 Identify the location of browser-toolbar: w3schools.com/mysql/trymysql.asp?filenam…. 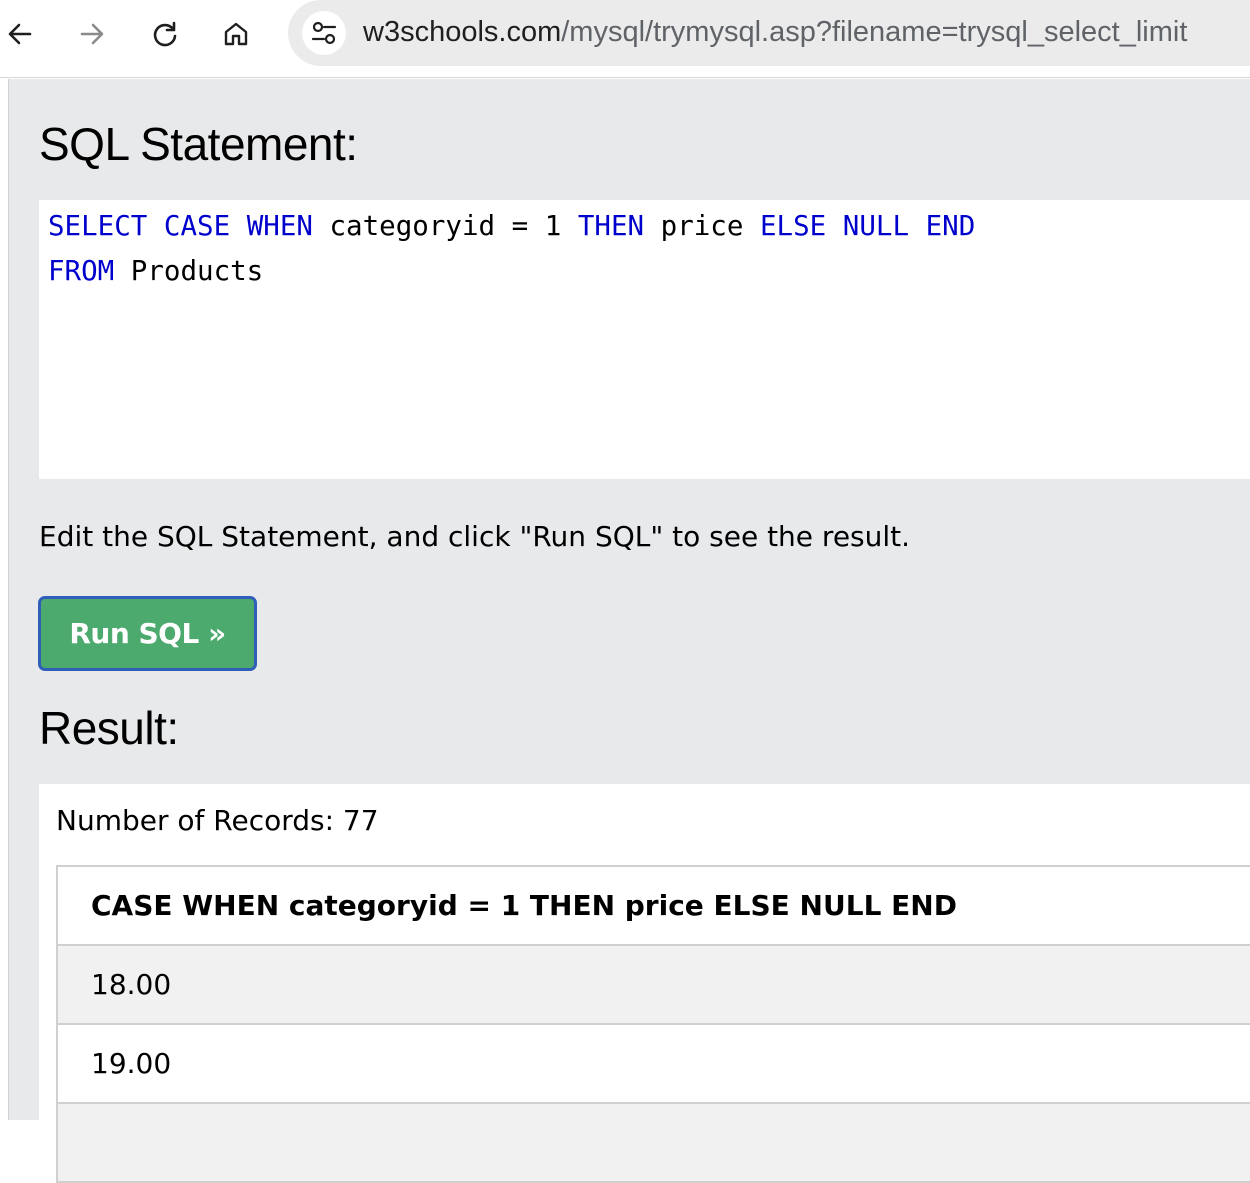
(625, 39).